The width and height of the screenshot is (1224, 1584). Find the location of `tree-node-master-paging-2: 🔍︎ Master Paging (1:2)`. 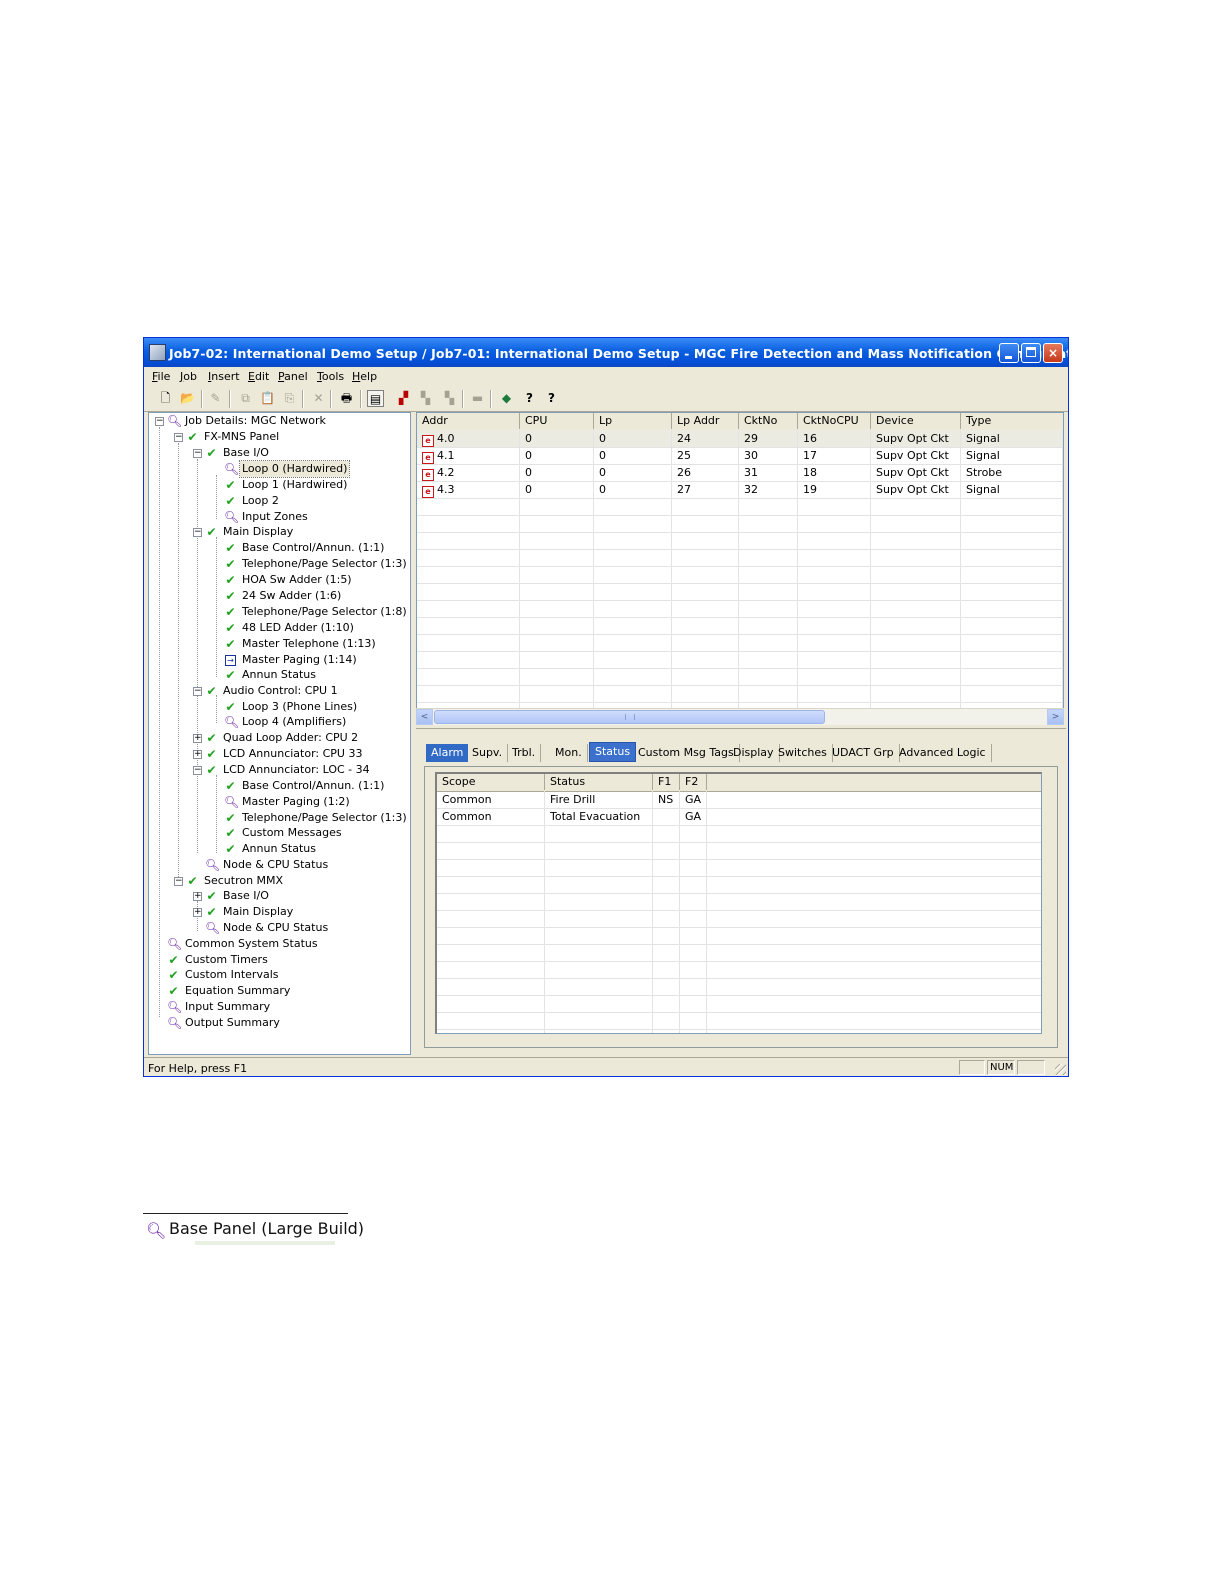

tree-node-master-paging-2: 🔍︎ Master Paging (1:2) is located at coordinates (279, 802).